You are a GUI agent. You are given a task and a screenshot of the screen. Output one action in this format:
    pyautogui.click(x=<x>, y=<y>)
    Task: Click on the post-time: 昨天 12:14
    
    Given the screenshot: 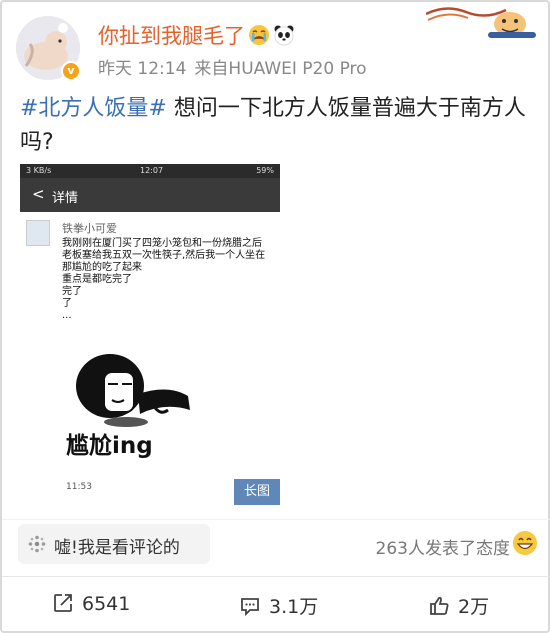 What is the action you would take?
    pyautogui.click(x=142, y=69)
    